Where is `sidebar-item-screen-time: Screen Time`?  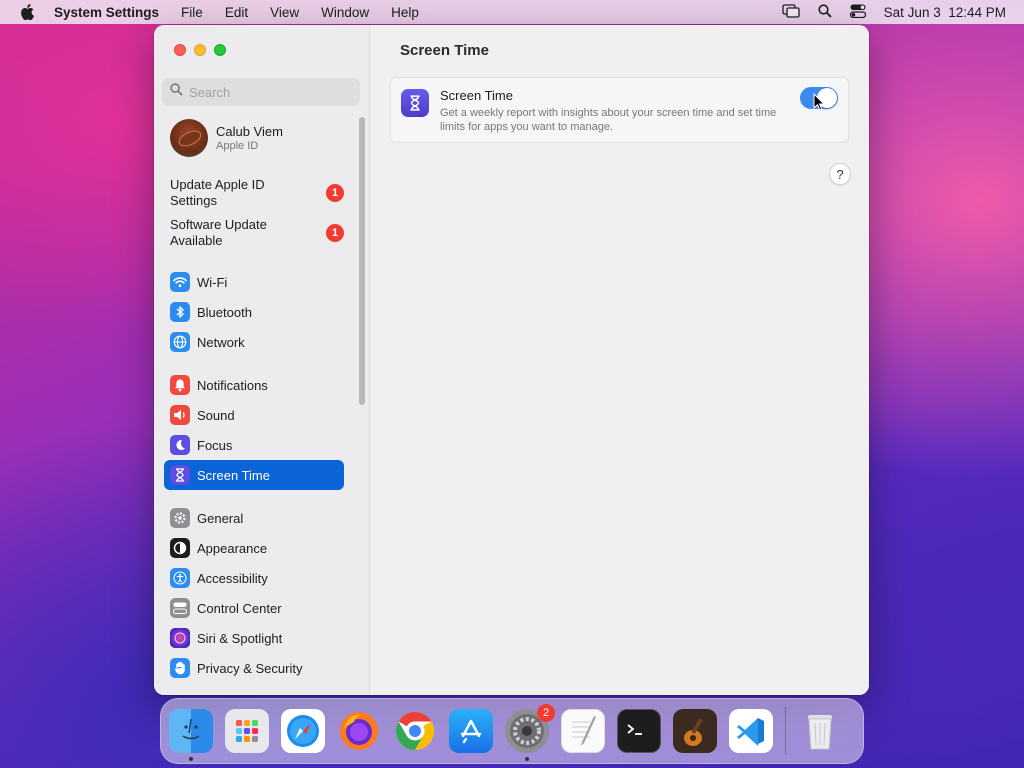 sidebar-item-screen-time: Screen Time is located at coordinates (254, 475).